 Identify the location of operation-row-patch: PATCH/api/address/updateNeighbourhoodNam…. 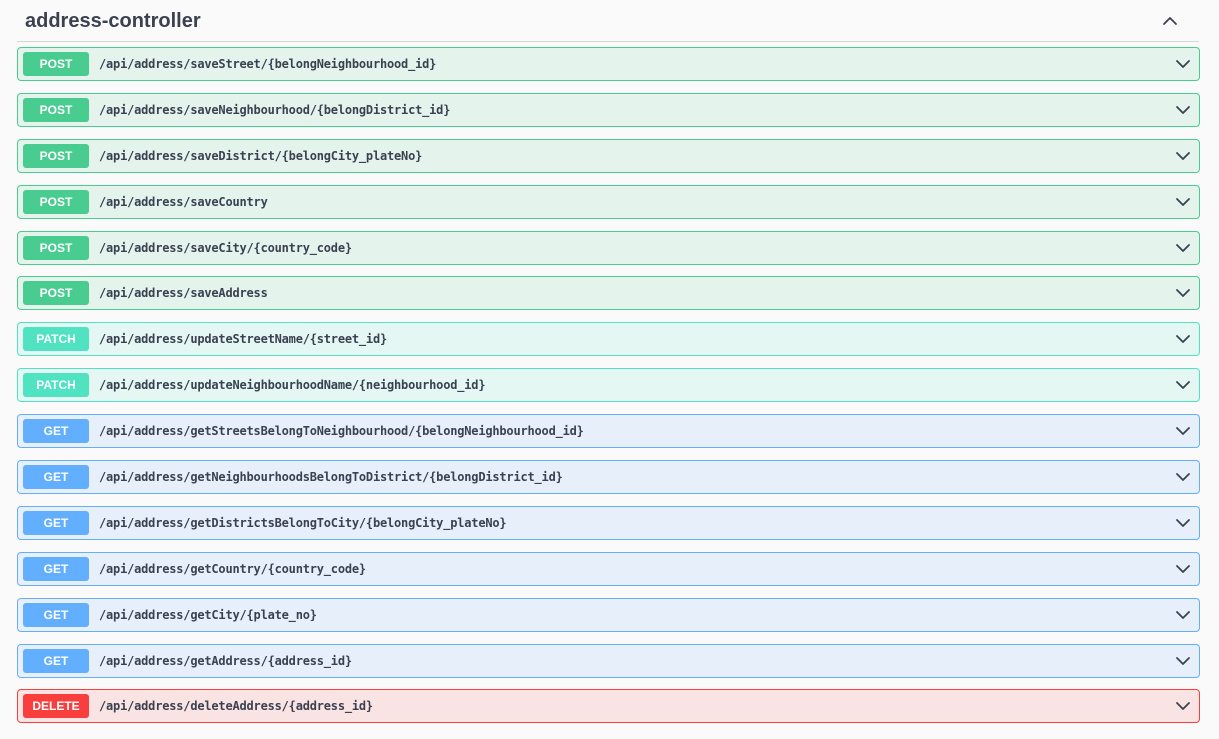
(608, 385).